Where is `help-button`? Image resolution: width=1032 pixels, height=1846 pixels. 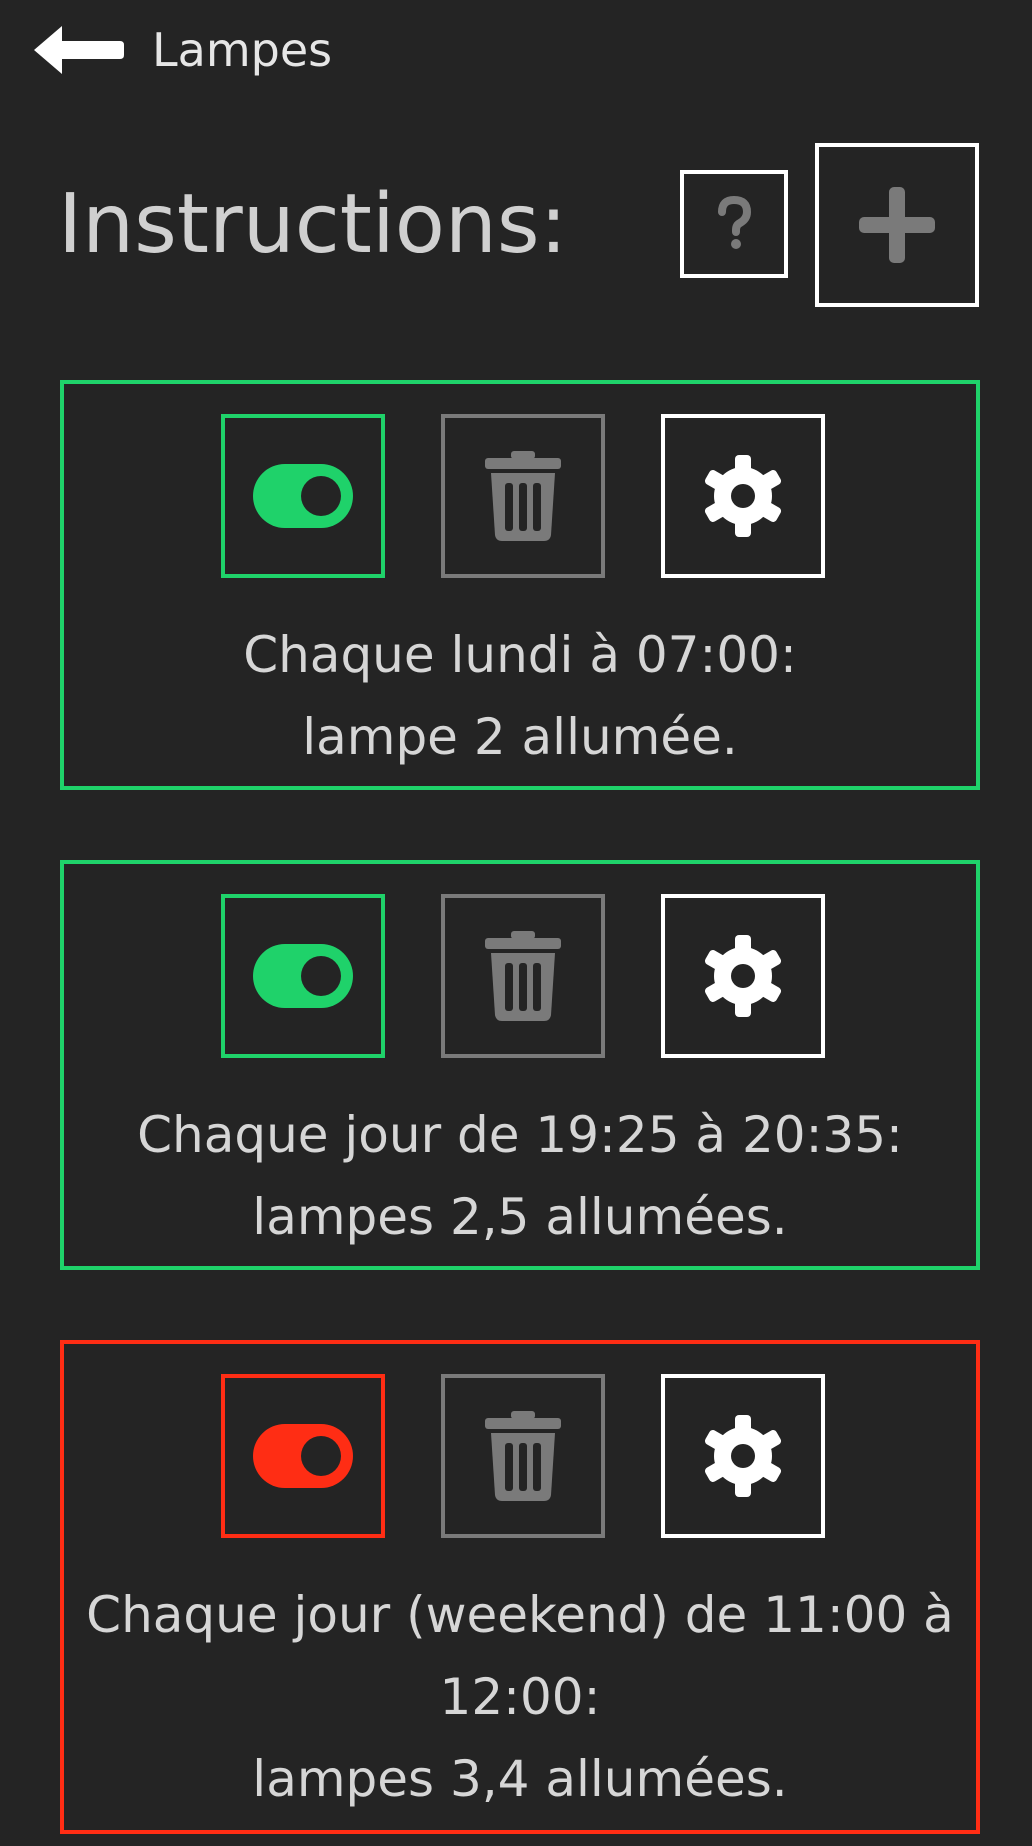
help-button is located at coordinates (734, 224).